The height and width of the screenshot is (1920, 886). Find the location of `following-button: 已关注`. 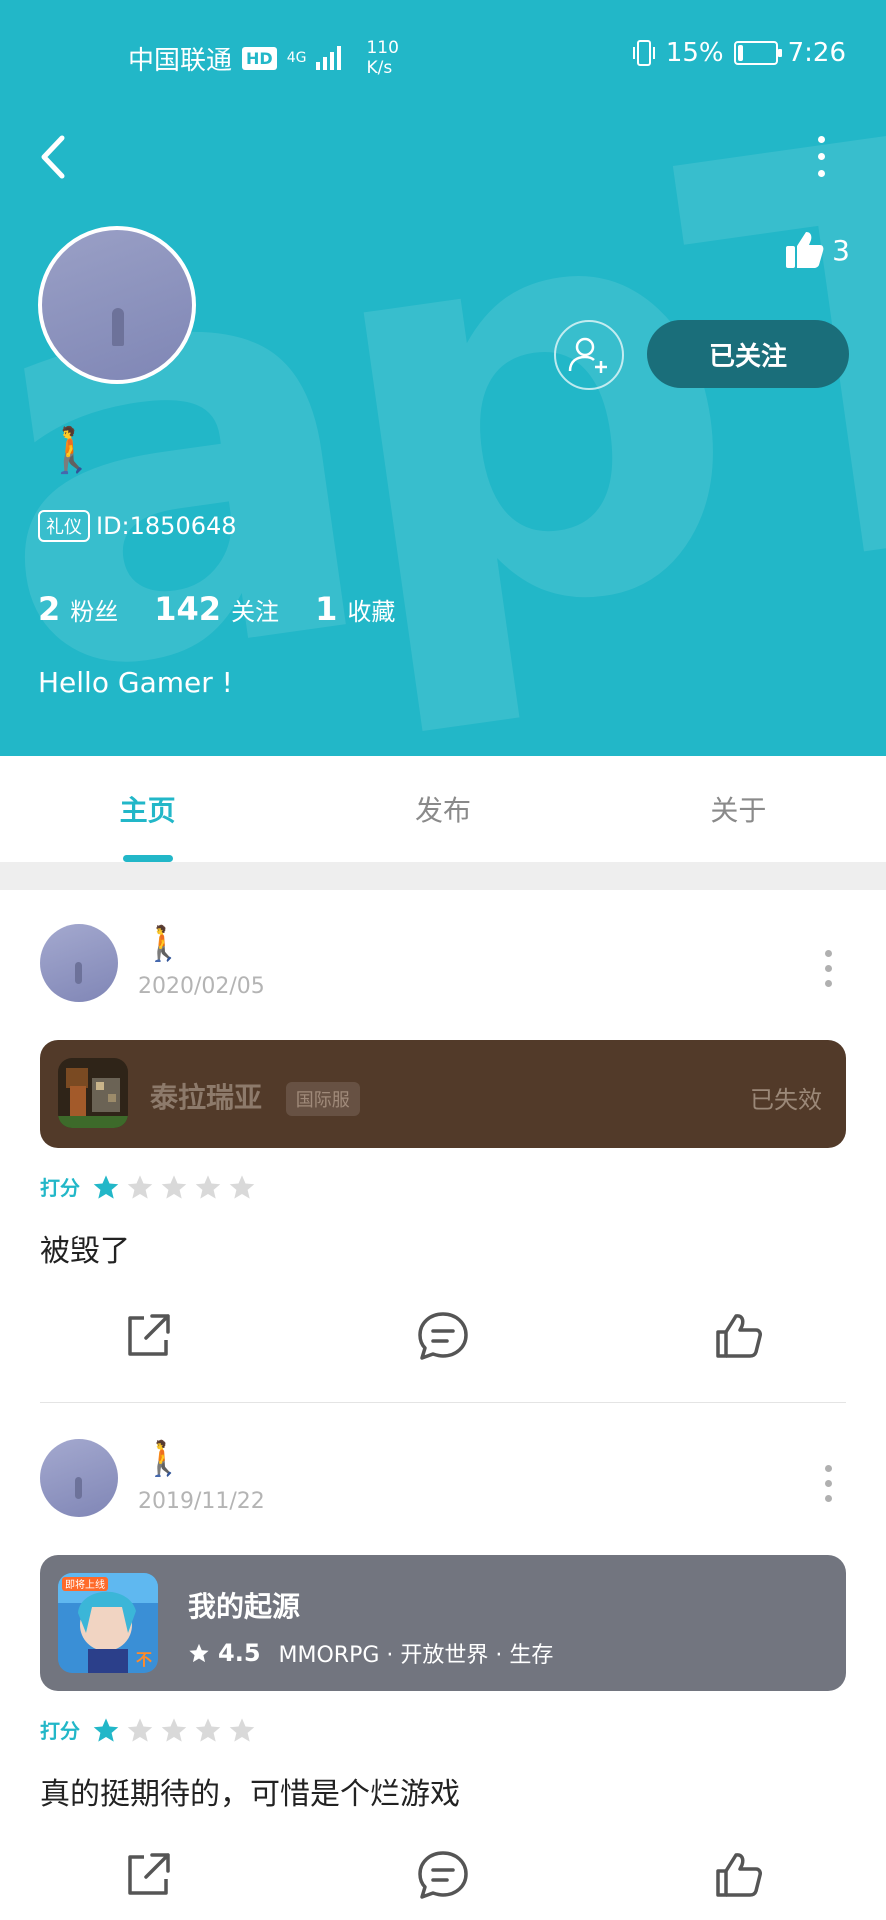

following-button: 已关注 is located at coordinates (748, 354).